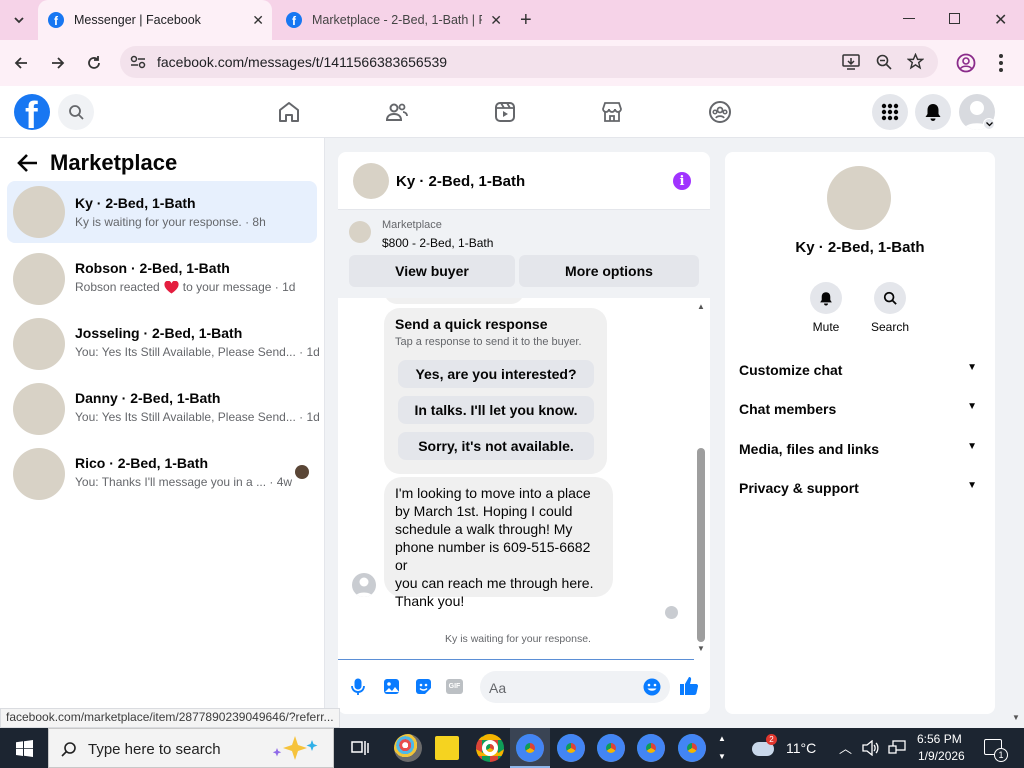 This screenshot has height=768, width=1024. What do you see at coordinates (138, 62) in the screenshot?
I see `site-settings-icon` at bounding box center [138, 62].